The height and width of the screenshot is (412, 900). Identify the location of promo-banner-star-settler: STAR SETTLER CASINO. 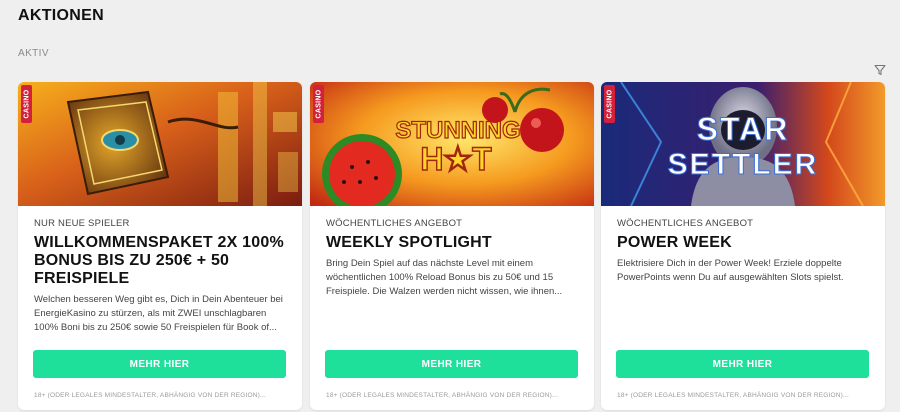
(743, 144).